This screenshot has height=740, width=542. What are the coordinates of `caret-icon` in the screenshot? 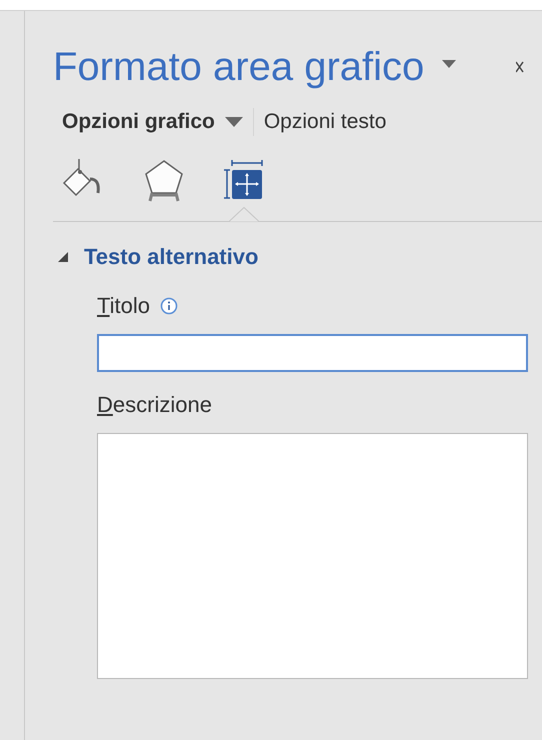 It's located at (449, 64).